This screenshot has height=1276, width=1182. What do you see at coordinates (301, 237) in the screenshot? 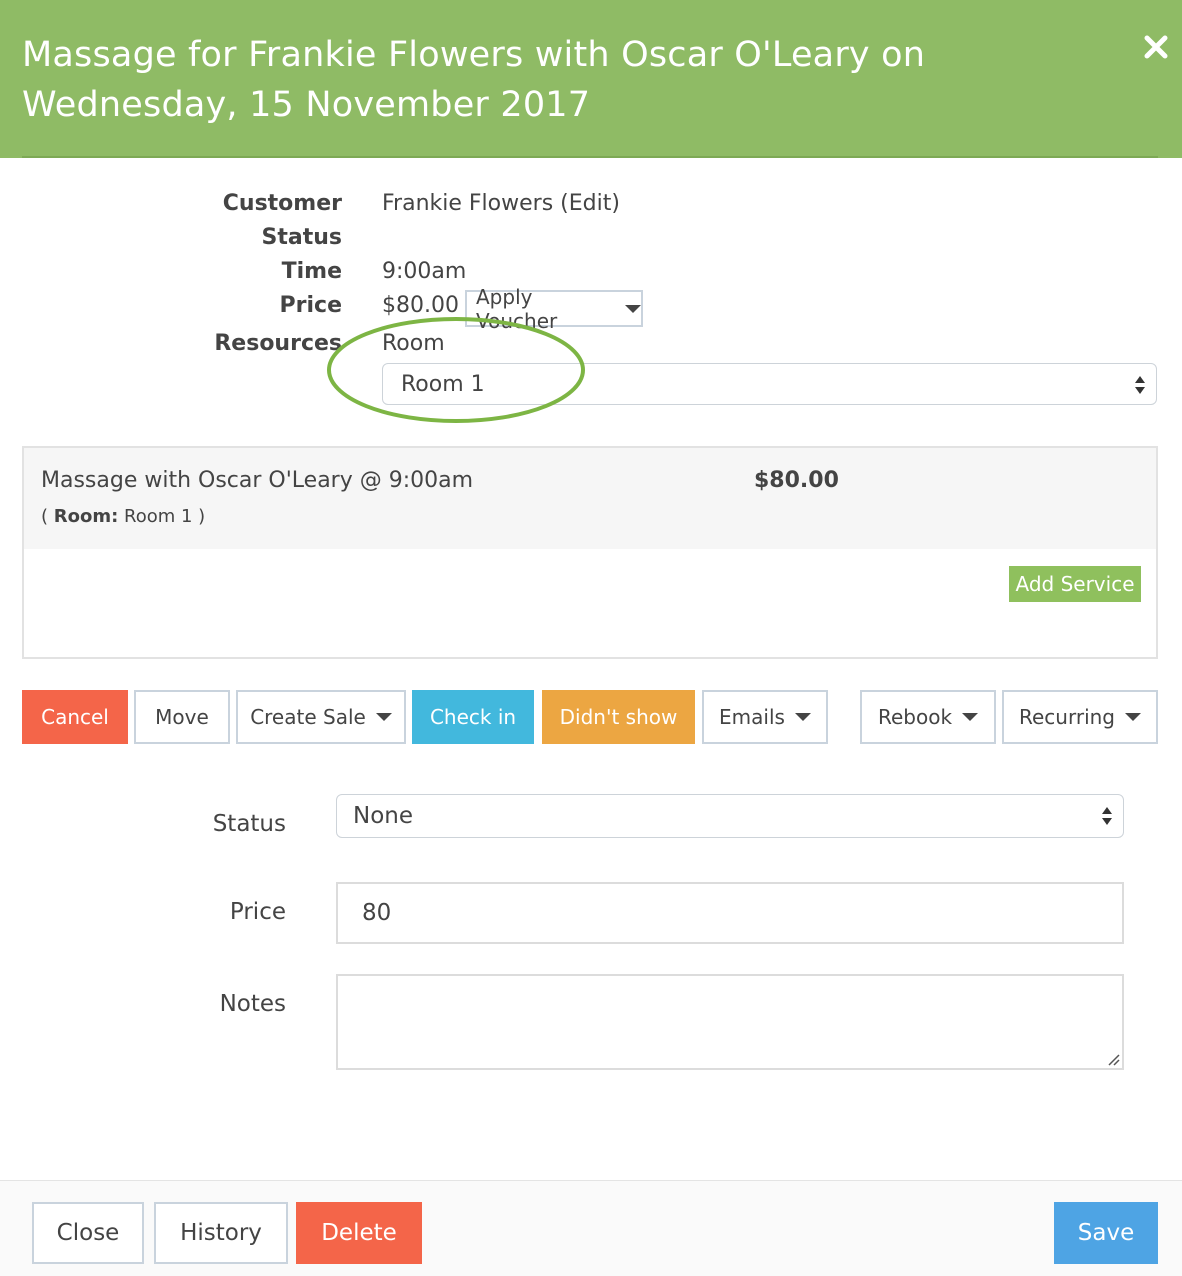
I see `status-label: Status` at bounding box center [301, 237].